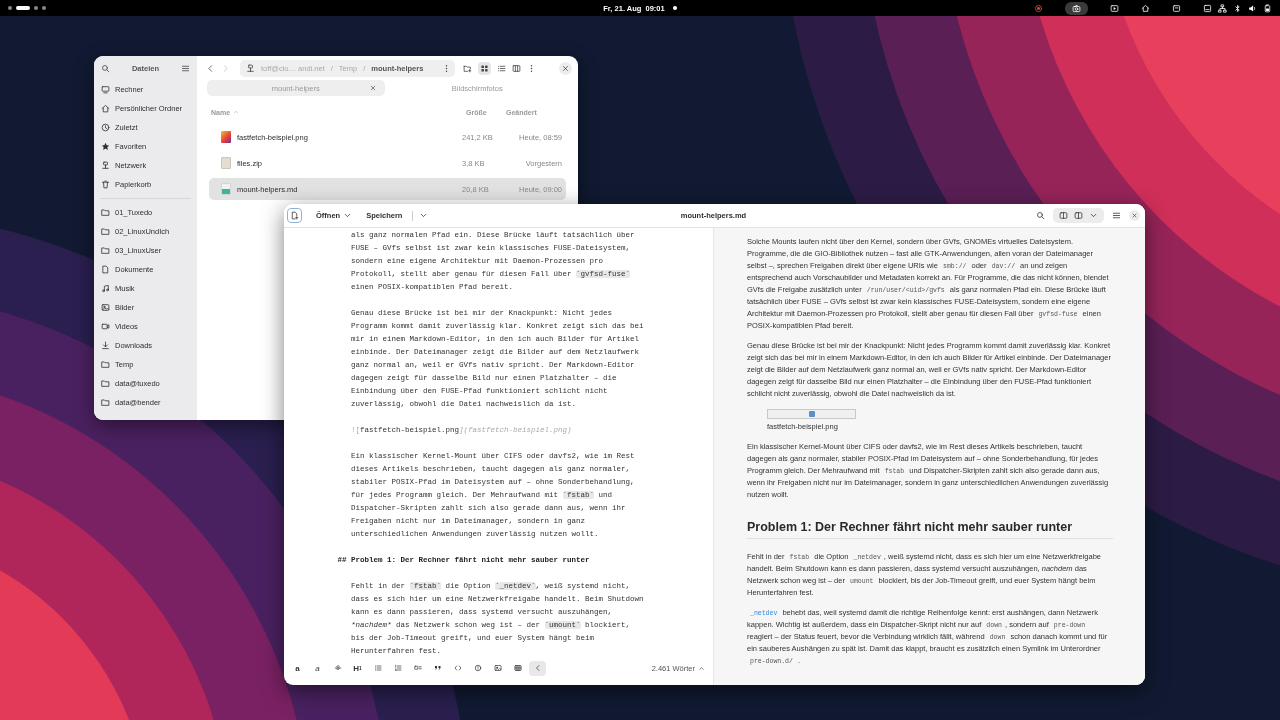 The width and height of the screenshot is (1280, 720). I want to click on strikethrough-icon, so click(337, 668).